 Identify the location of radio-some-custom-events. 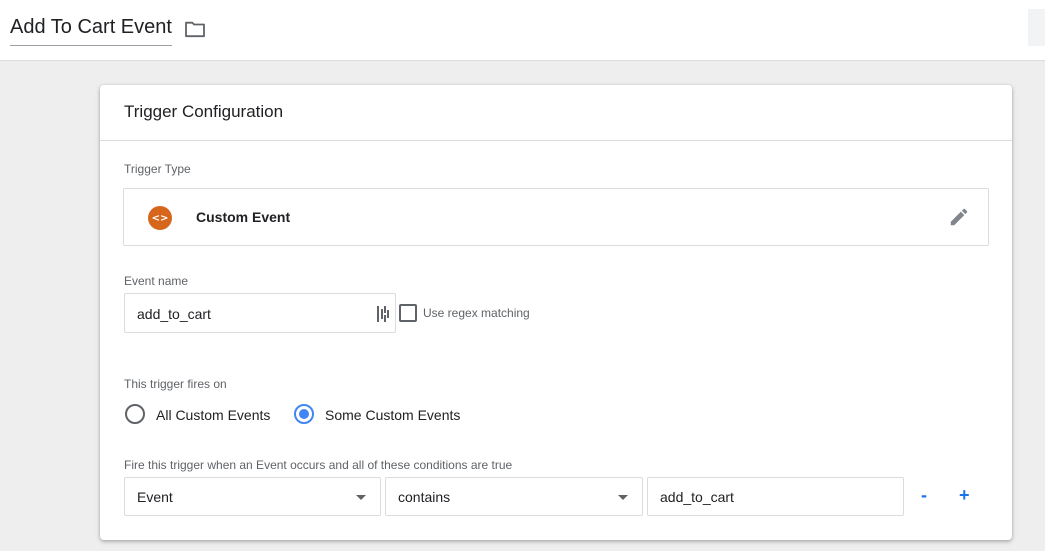
(304, 414).